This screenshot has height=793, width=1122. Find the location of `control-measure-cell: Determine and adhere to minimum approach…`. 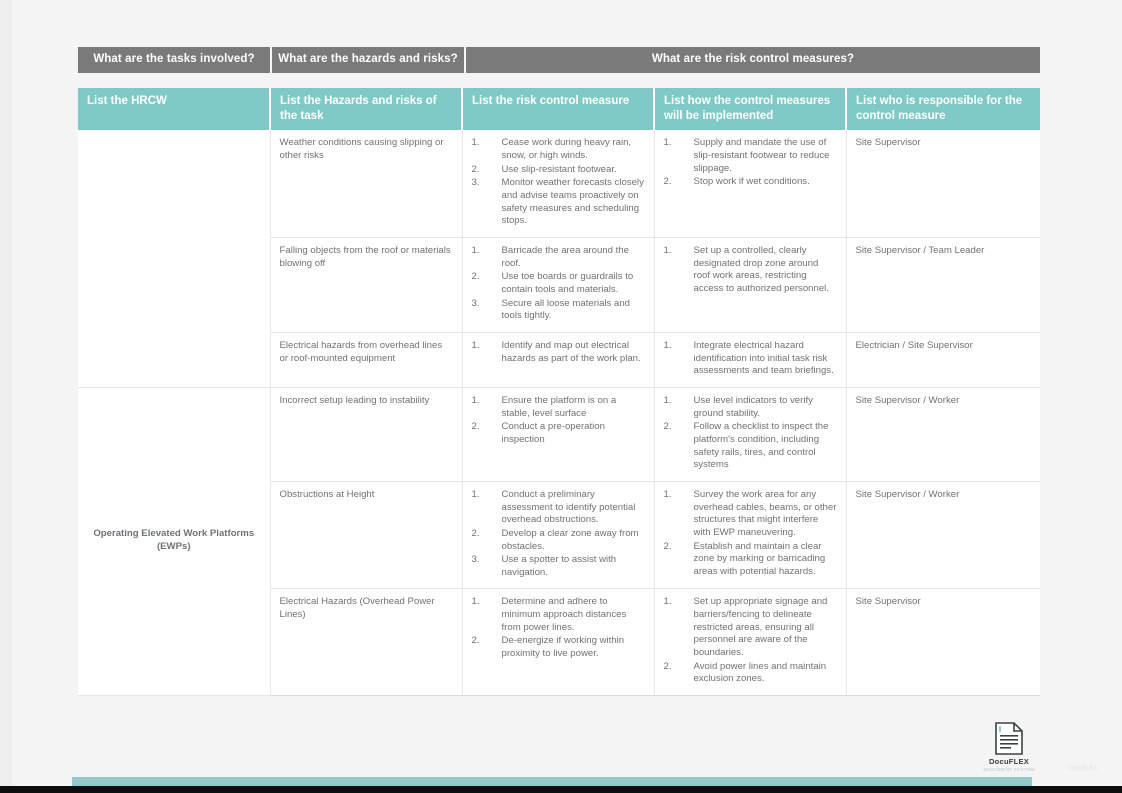

control-measure-cell: Determine and adhere to minimum approach… is located at coordinates (558, 642).